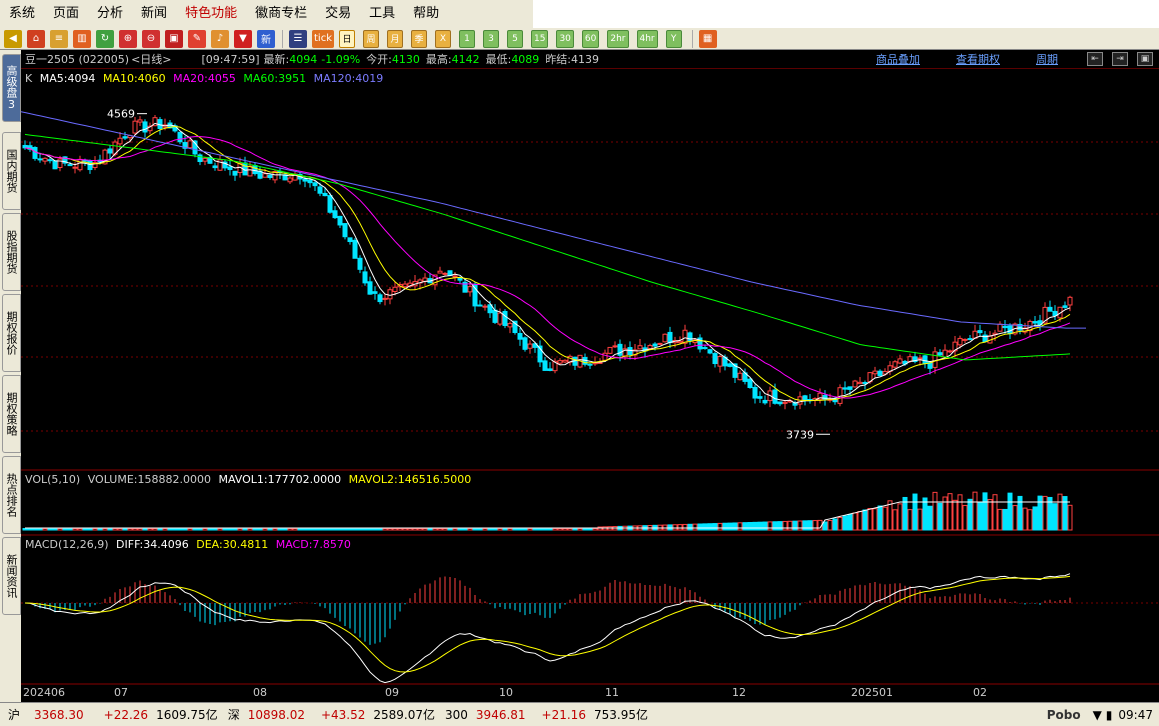 This screenshot has height=726, width=1159. I want to click on panel-maximize-icon: ▣, so click(1145, 59).